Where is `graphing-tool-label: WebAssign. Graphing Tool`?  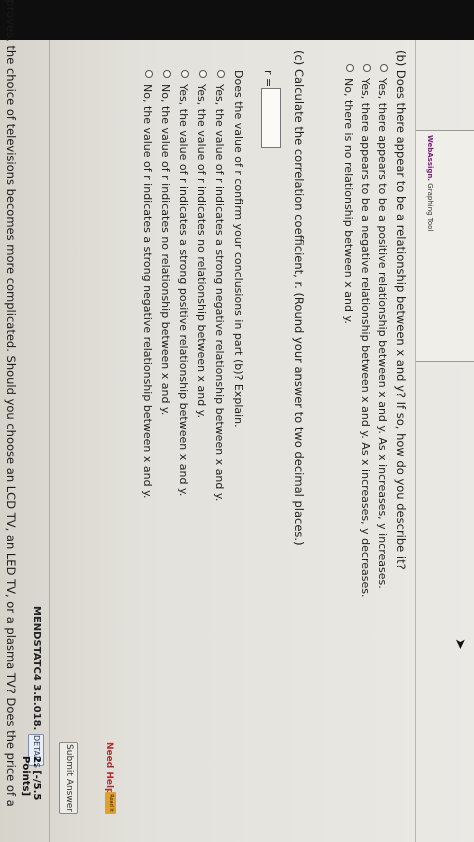 graphing-tool-label: WebAssign. Graphing Tool is located at coordinates (430, 183).